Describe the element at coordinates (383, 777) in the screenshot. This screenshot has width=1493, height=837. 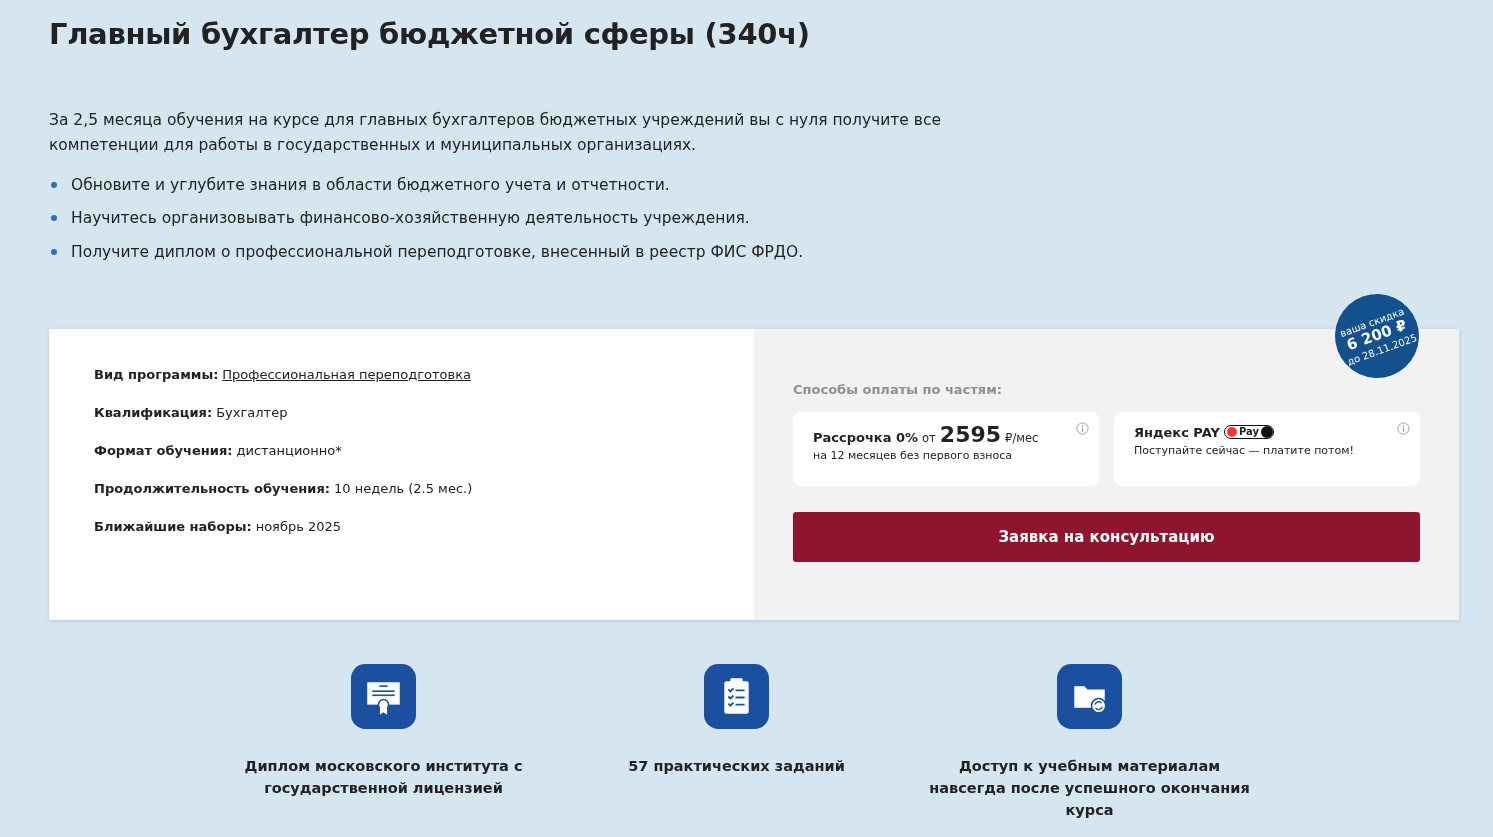
I see `feature-text: Диплом московского института с государственной лицензией` at that location.